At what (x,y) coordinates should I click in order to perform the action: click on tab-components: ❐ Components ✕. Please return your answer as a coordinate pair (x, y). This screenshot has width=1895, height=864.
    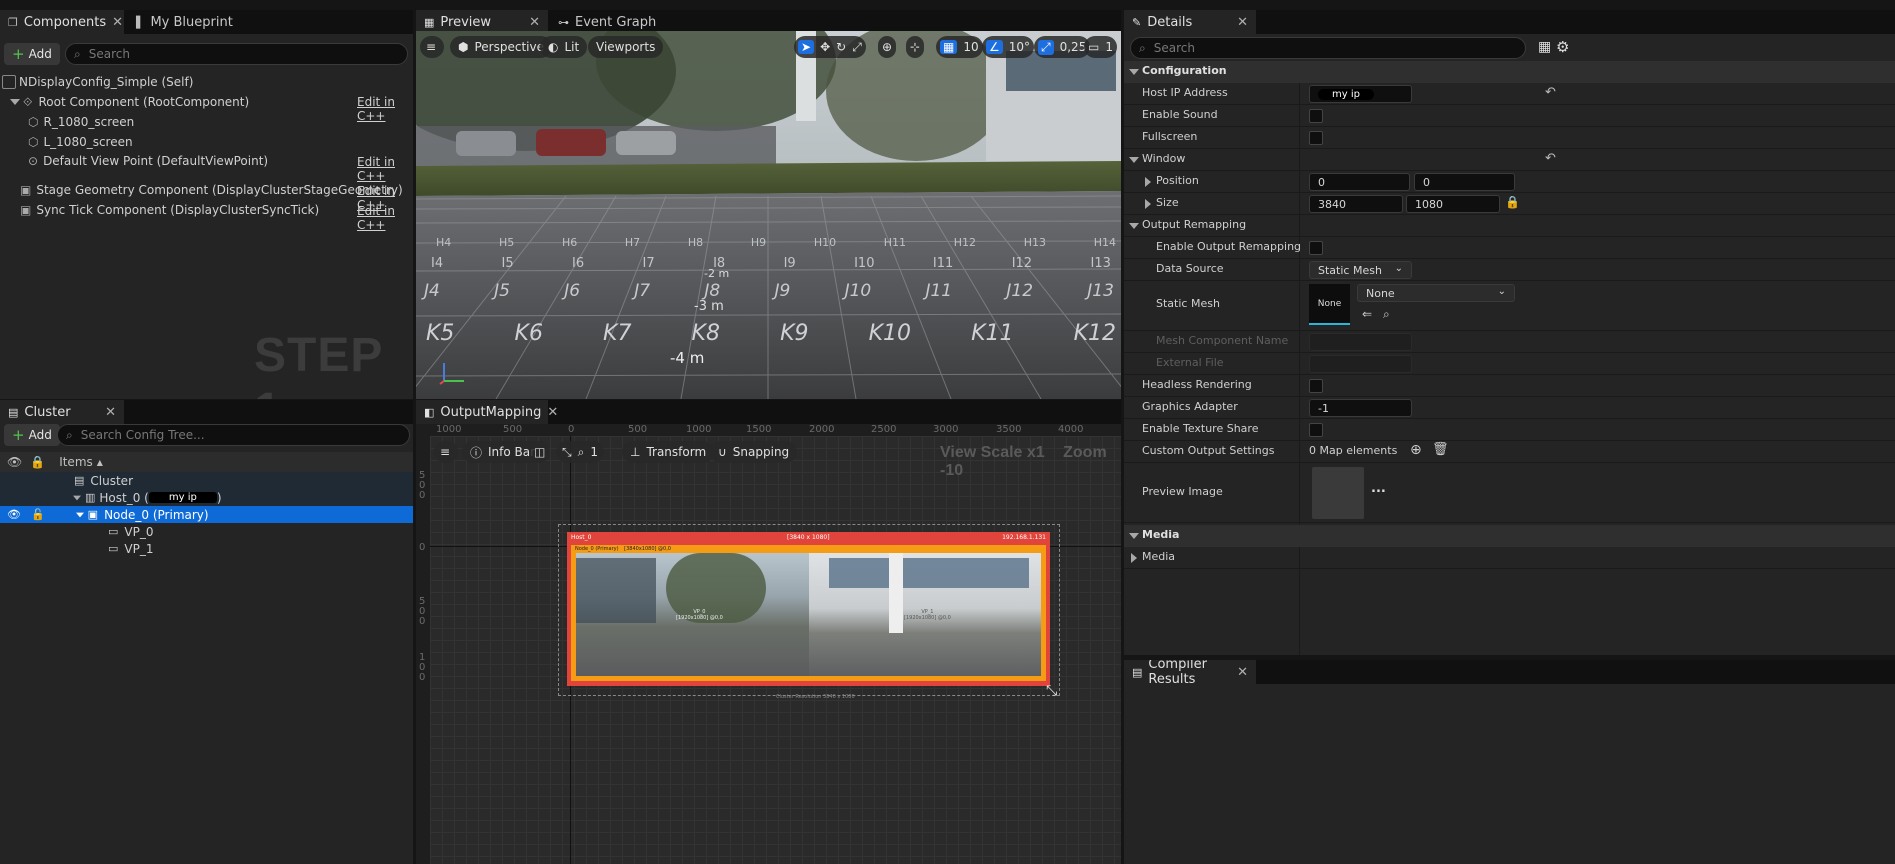
    Looking at the image, I should click on (62, 22).